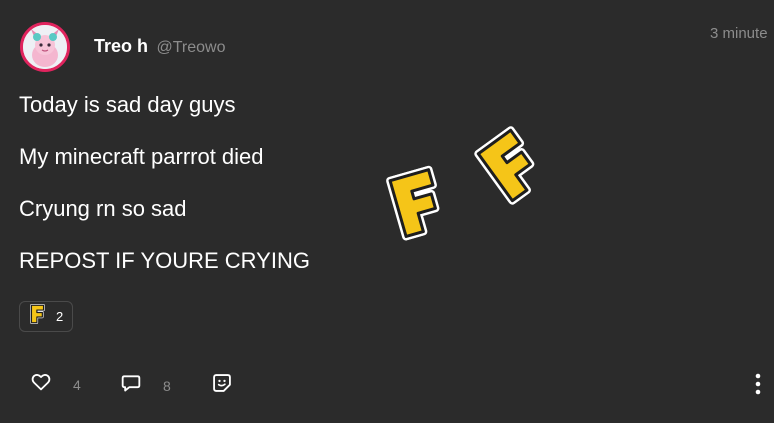 This screenshot has height=423, width=774. What do you see at coordinates (164, 260) in the screenshot?
I see `post-text-line: REPOST IF YOURE CRYING` at bounding box center [164, 260].